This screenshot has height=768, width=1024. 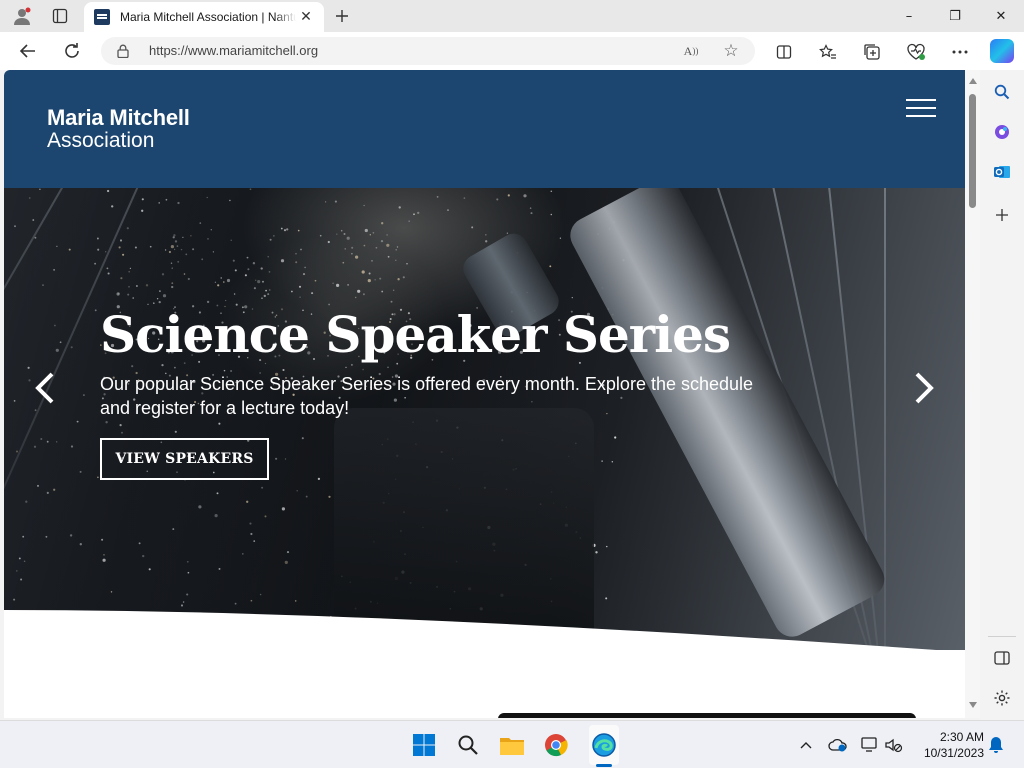 I want to click on tab-actions-button, so click(x=60, y=16).